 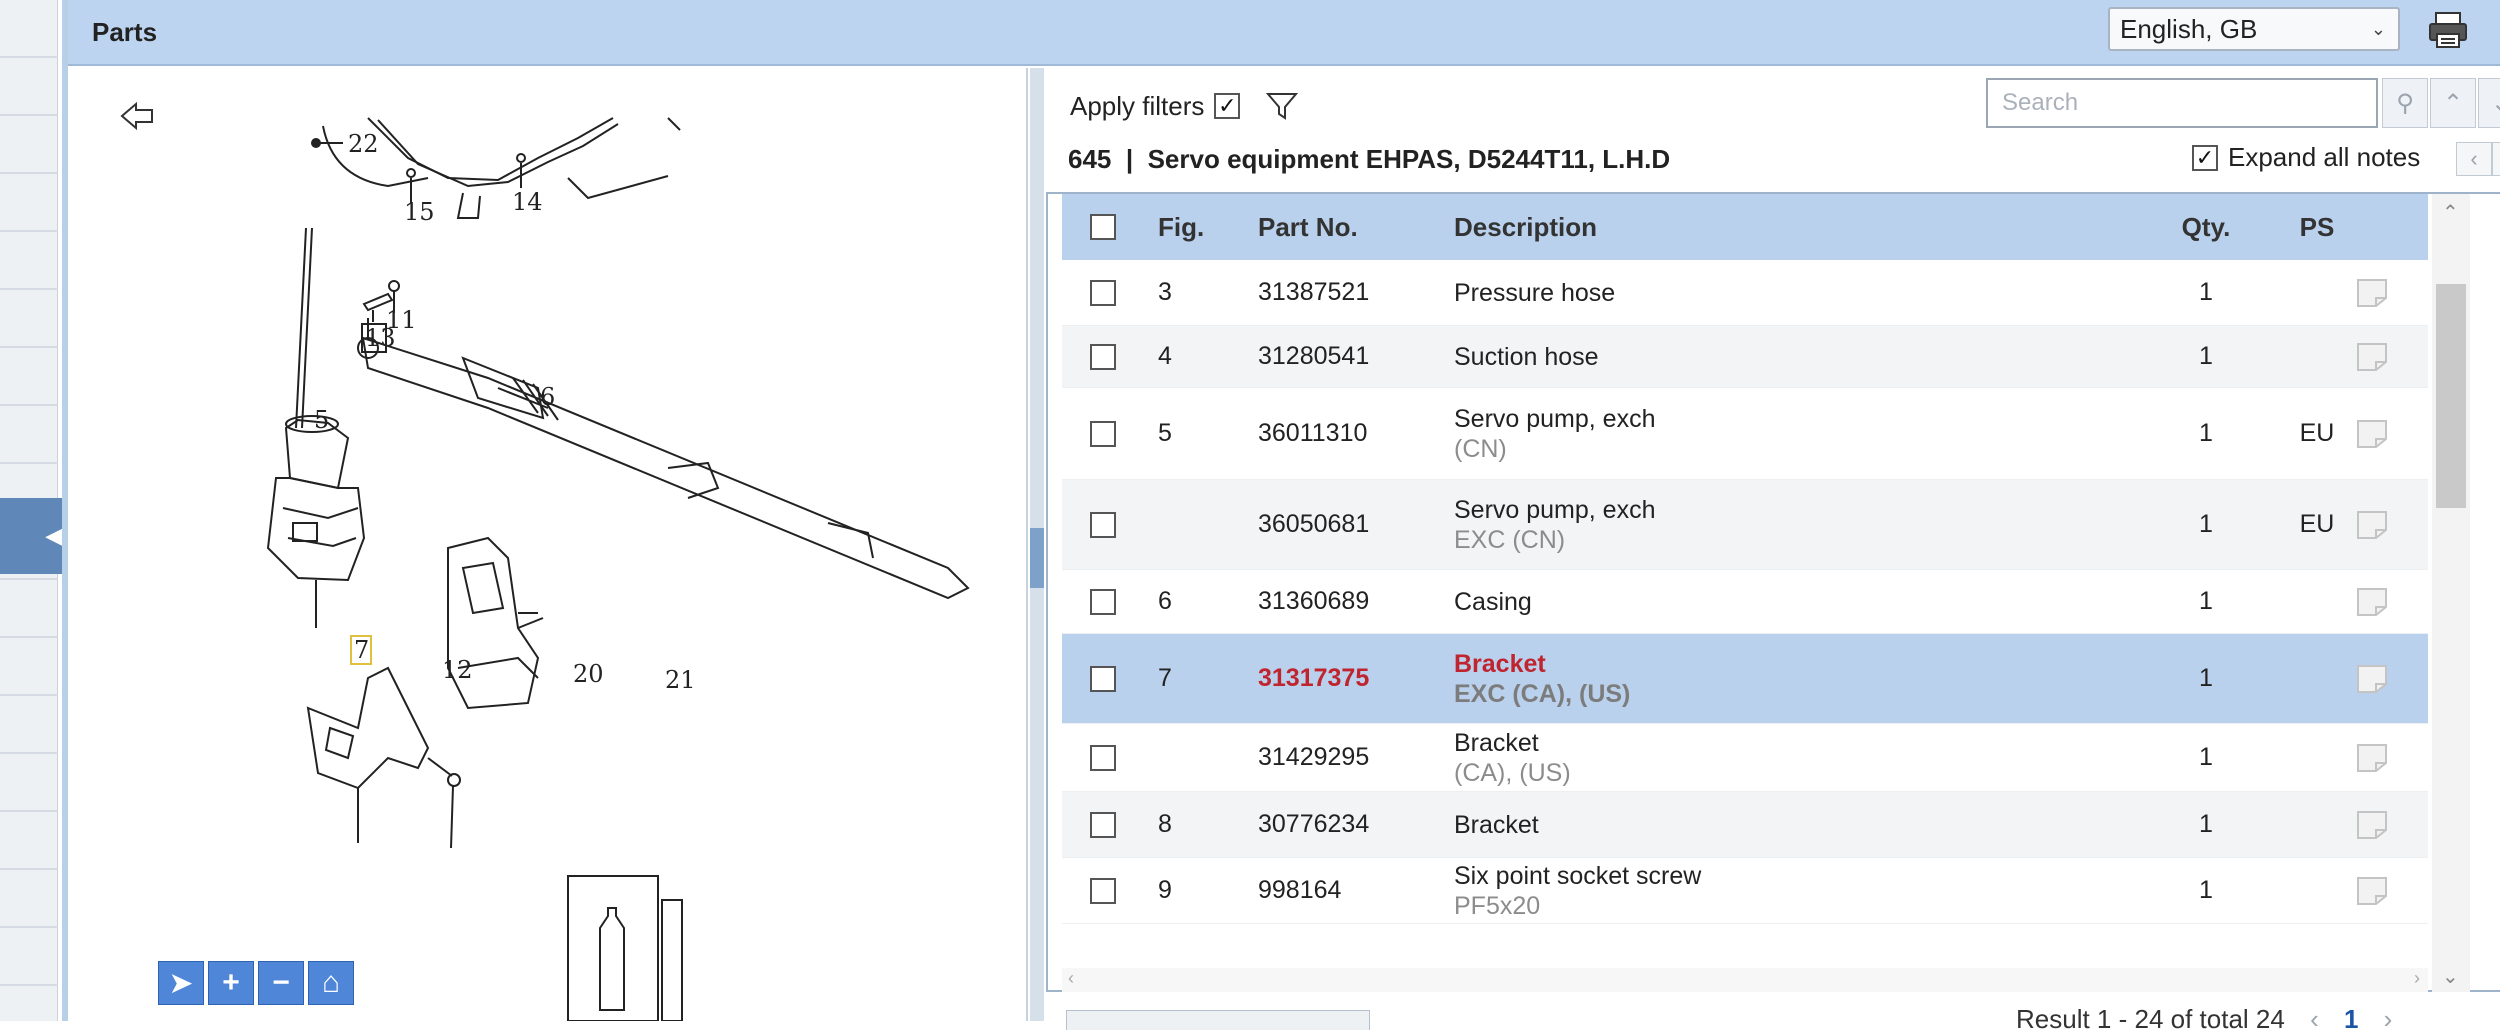 I want to click on callout-15: 15, so click(x=419, y=212).